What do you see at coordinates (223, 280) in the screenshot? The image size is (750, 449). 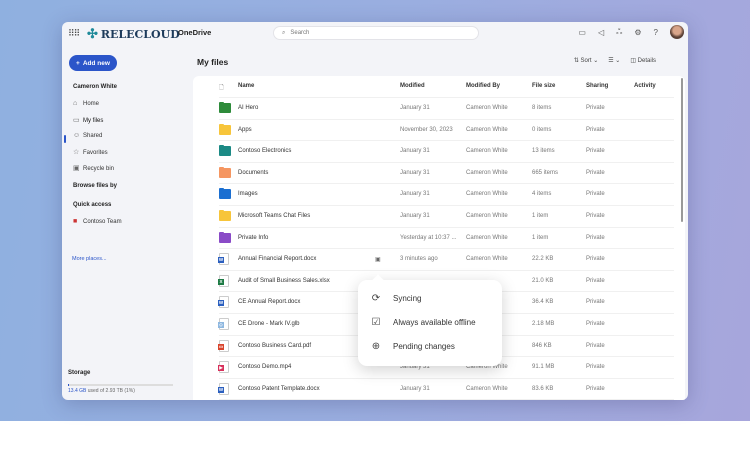 I see `file-icon: X` at bounding box center [223, 280].